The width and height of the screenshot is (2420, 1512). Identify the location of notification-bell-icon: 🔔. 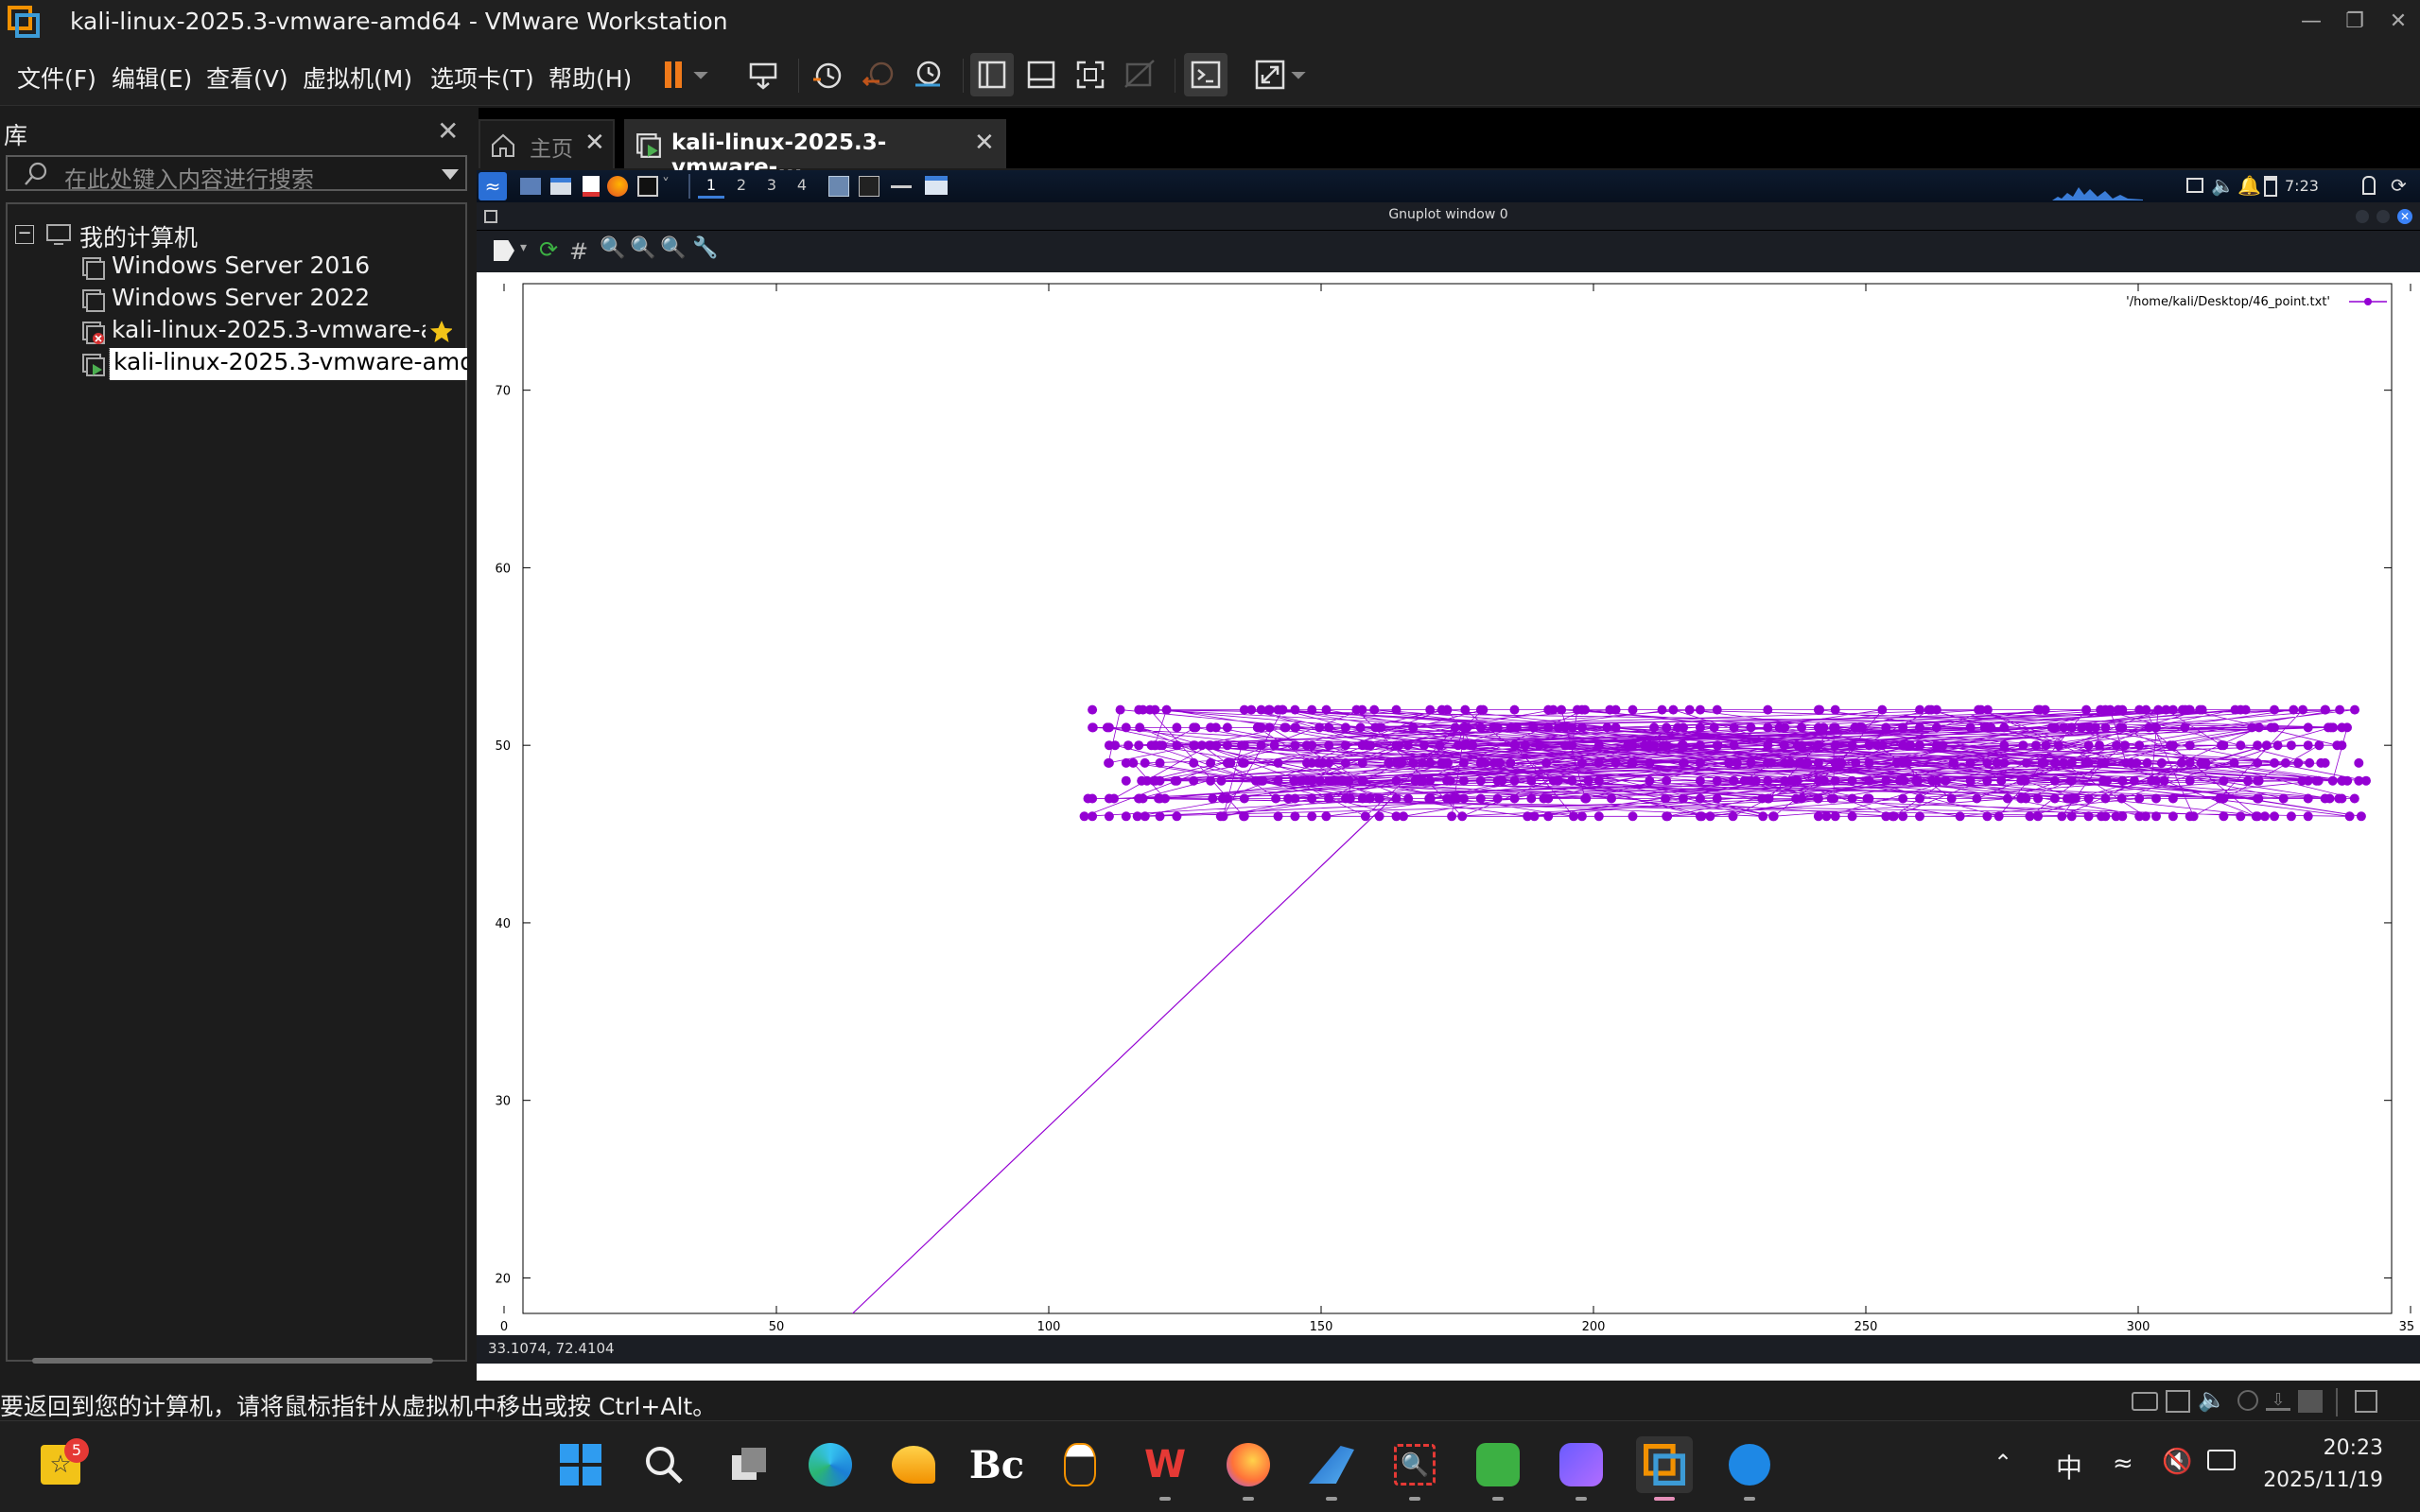
(2249, 185).